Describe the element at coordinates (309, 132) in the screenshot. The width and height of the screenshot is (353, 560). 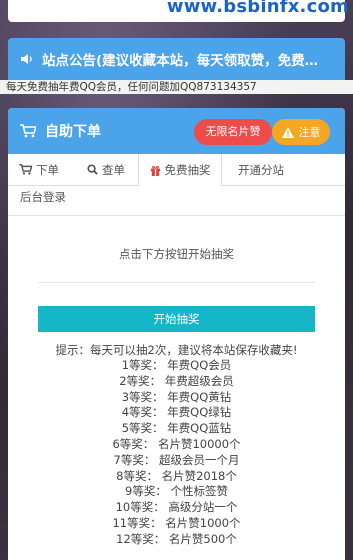
I see `notice-button-label: 注意` at that location.